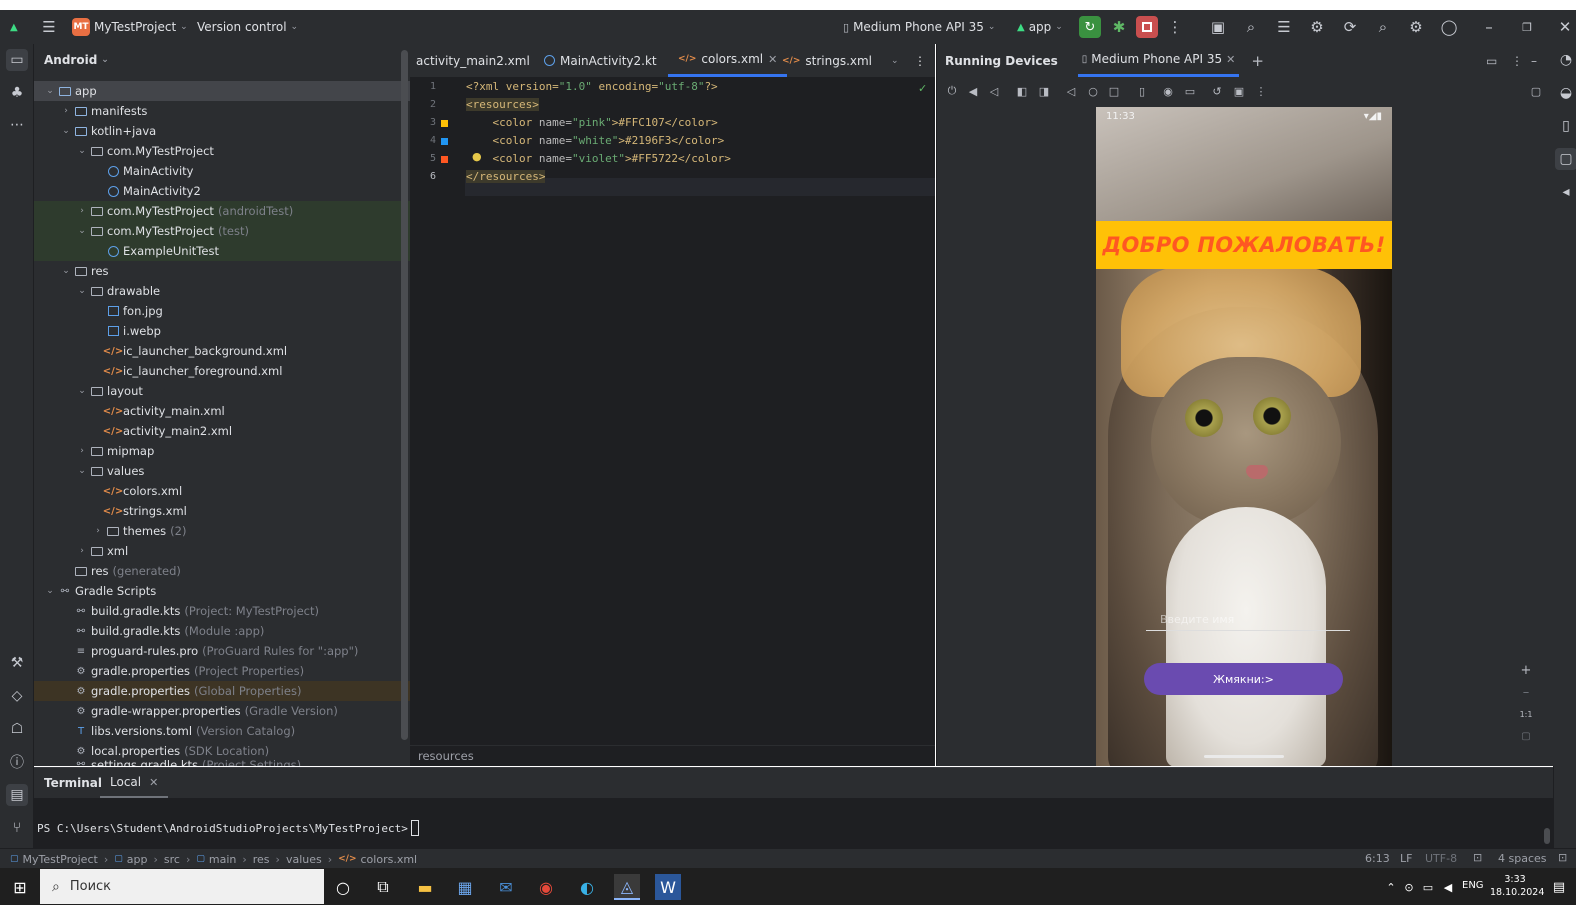  I want to click on terminal-scrollbar, so click(1547, 836).